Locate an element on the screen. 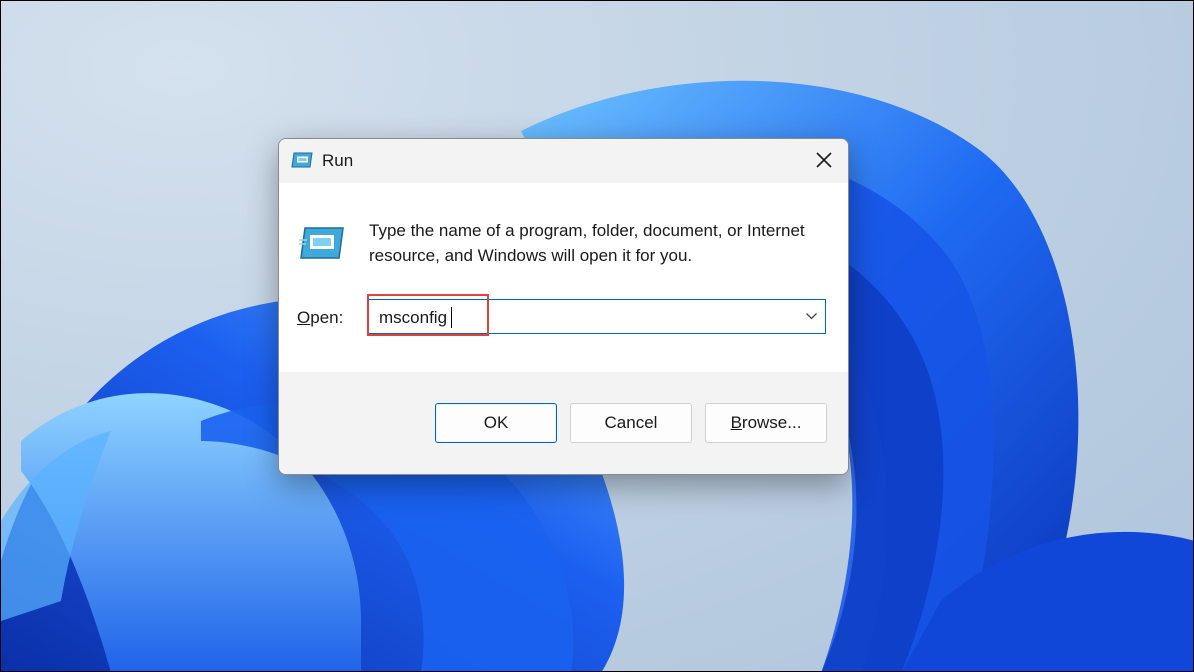 Image resolution: width=1194 pixels, height=672 pixels. open-label-text: pen: is located at coordinates (327, 317).